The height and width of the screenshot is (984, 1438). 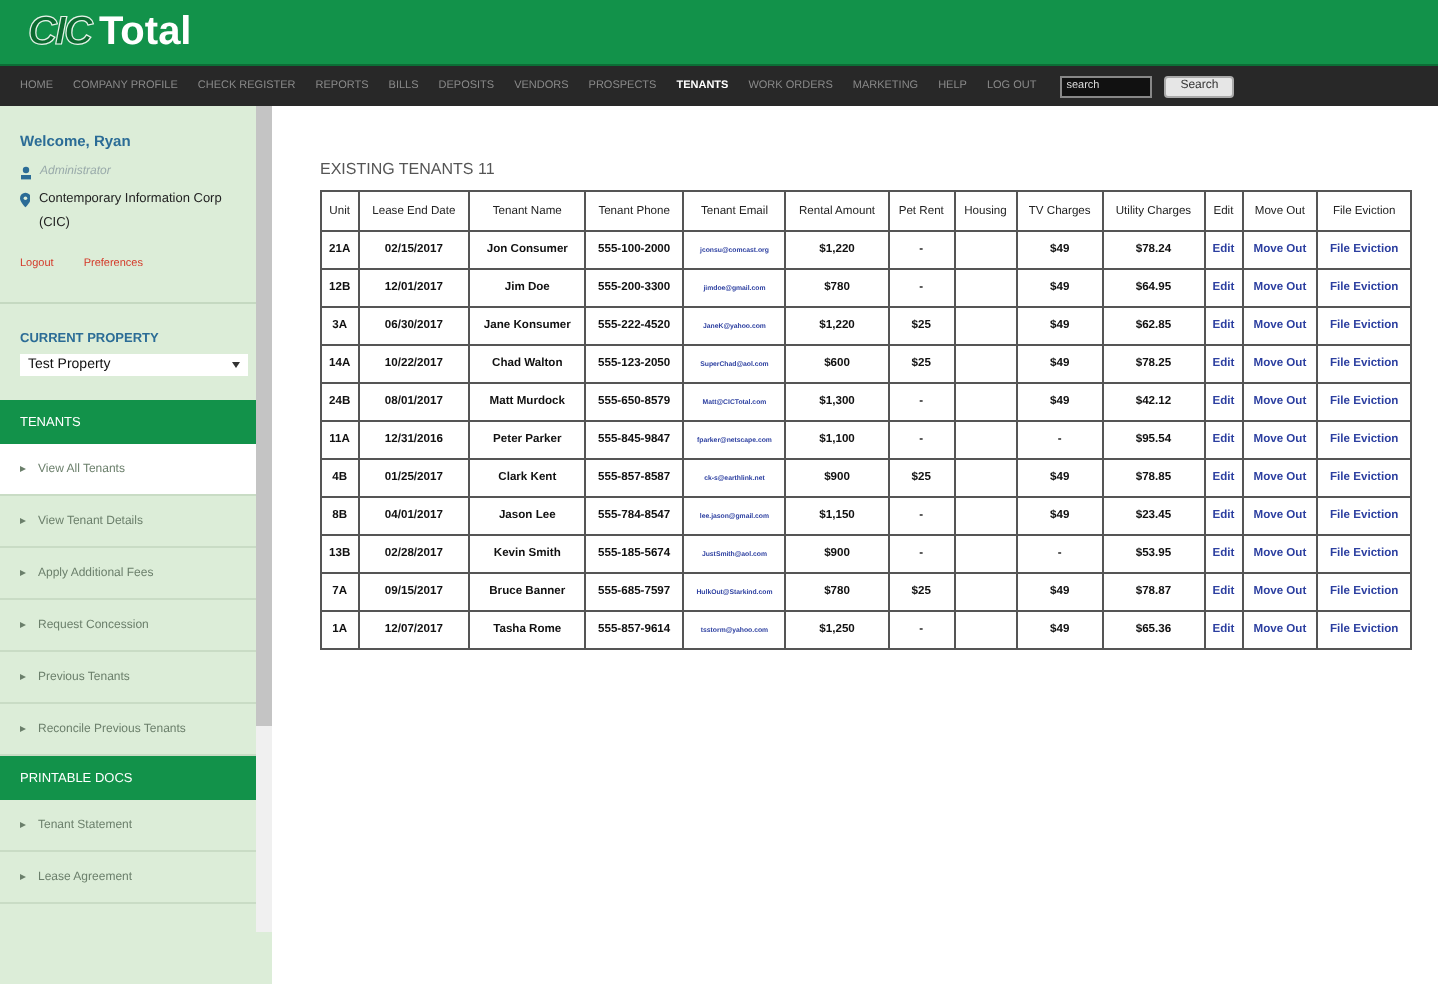 What do you see at coordinates (145, 32) in the screenshot?
I see `logo-text: Total` at bounding box center [145, 32].